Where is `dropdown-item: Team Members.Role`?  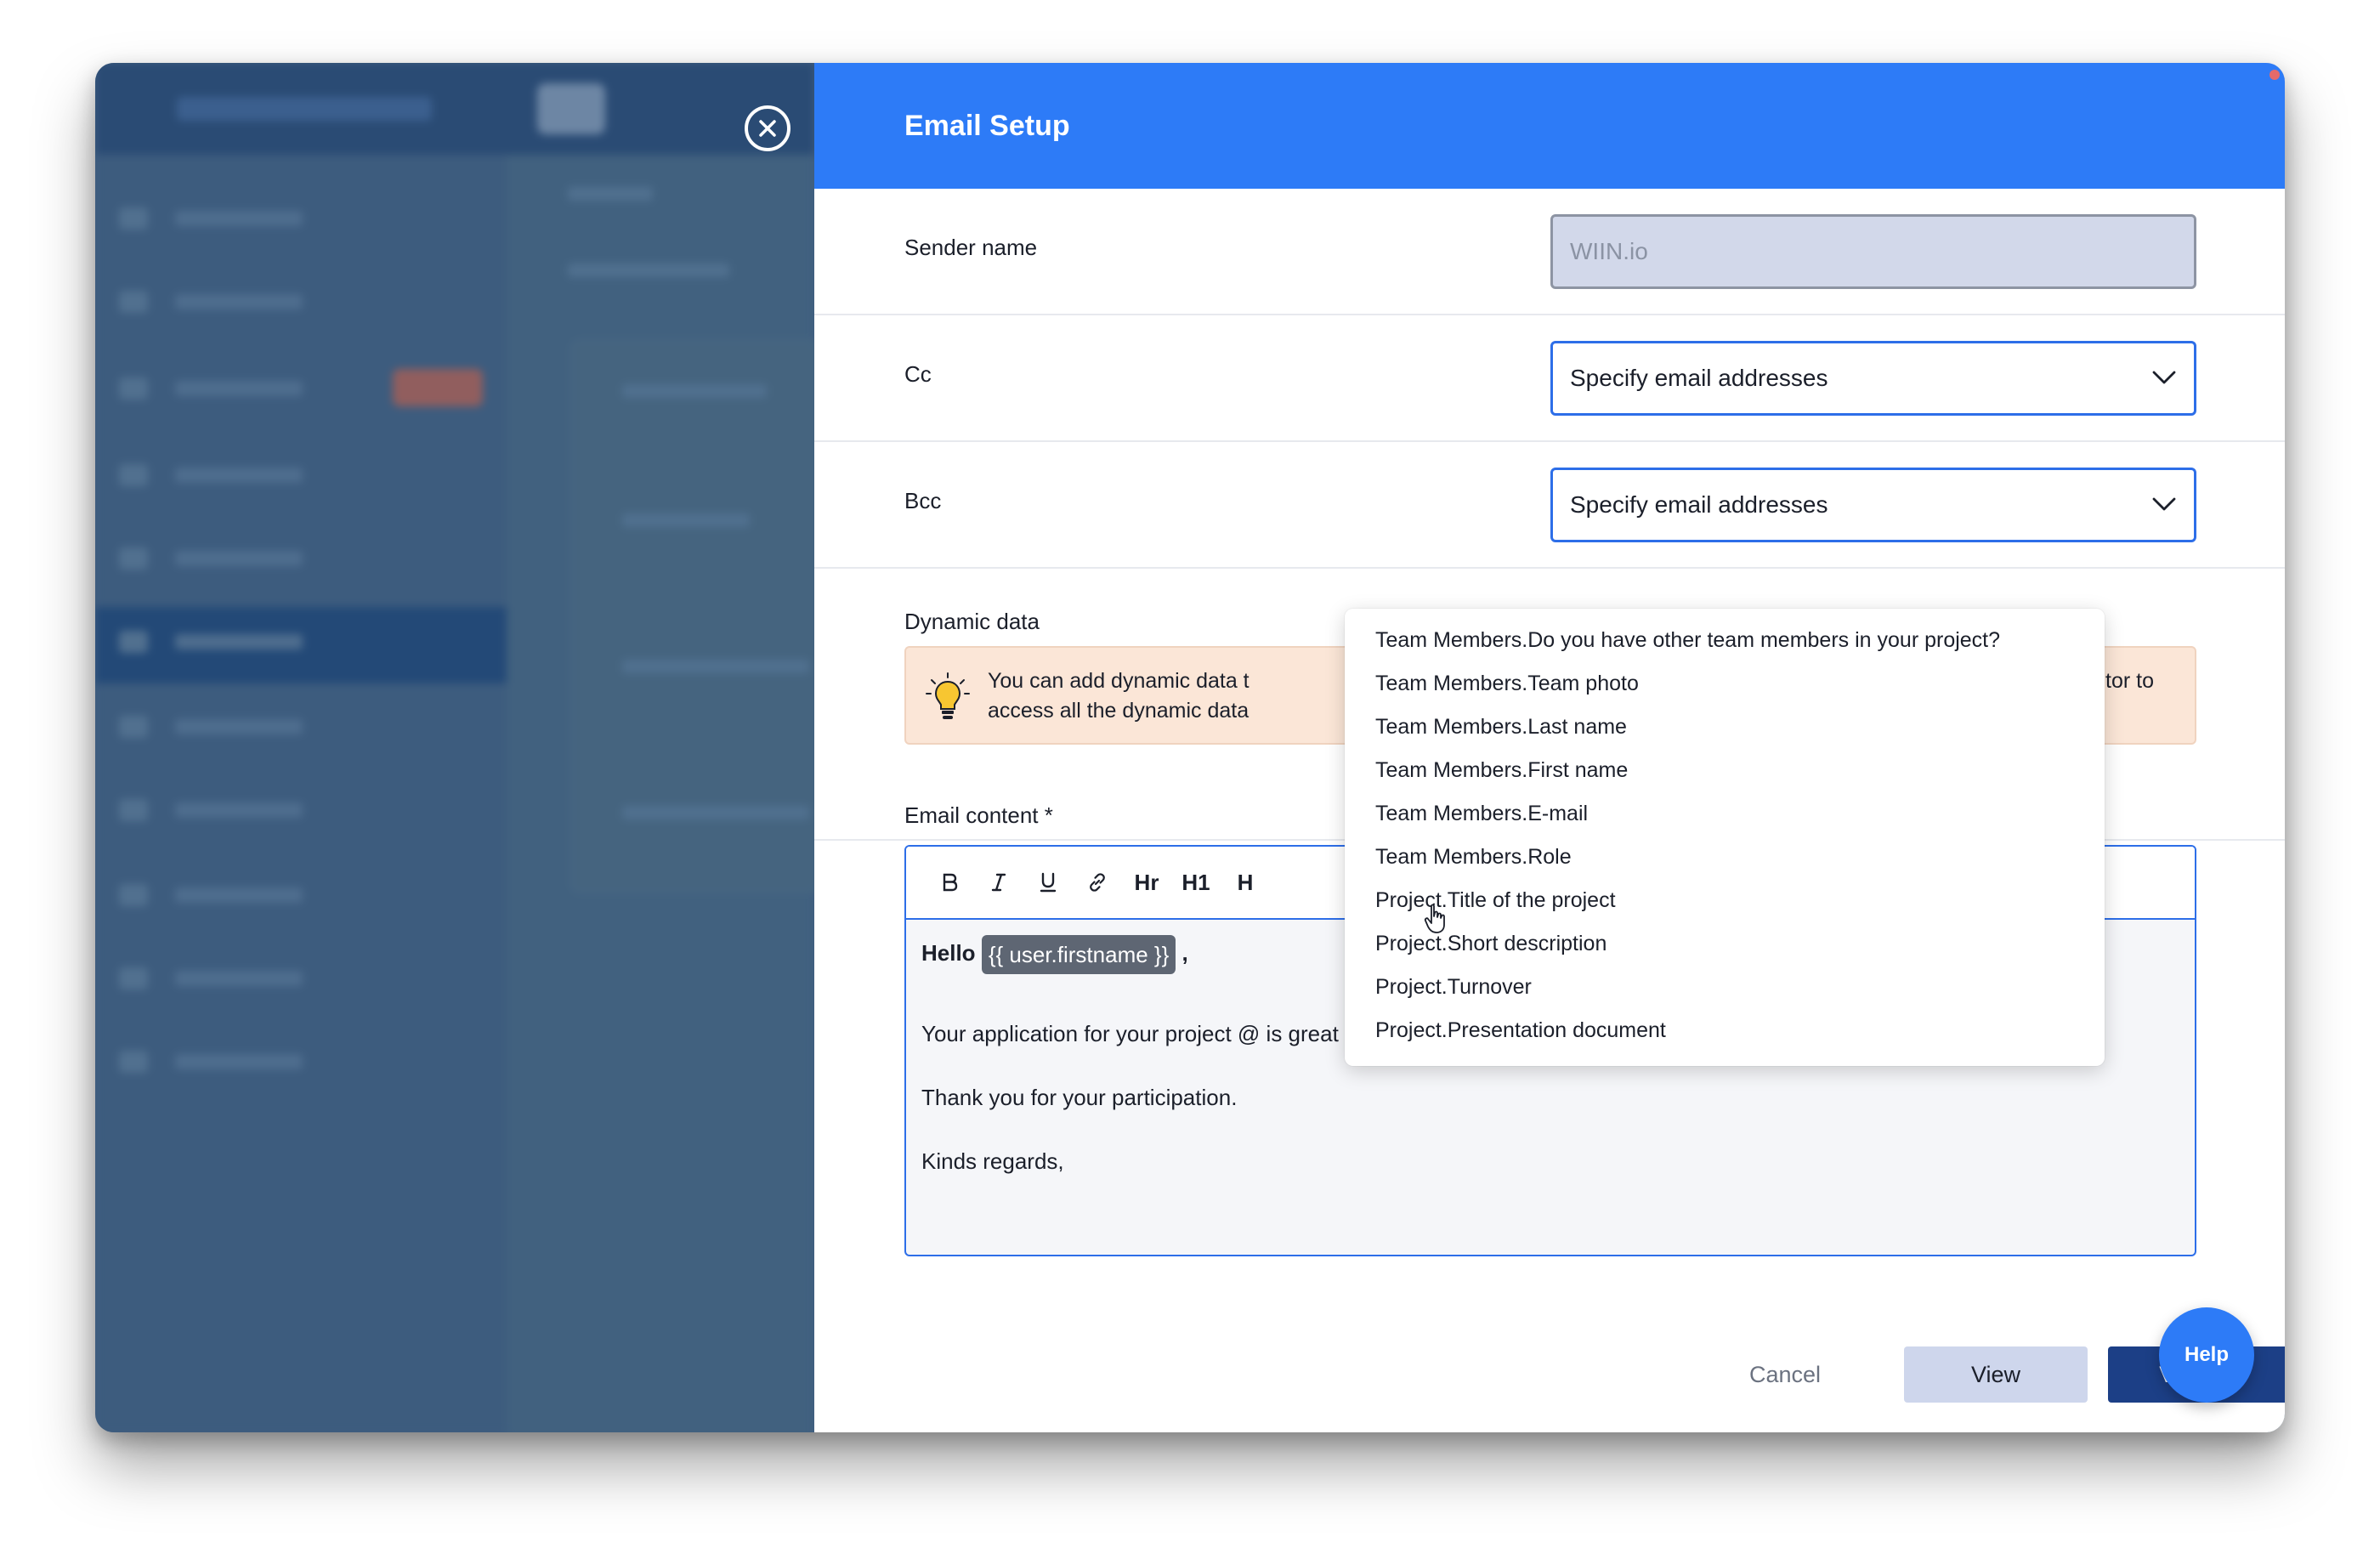
dropdown-item: Team Members.Role is located at coordinates (1725, 858).